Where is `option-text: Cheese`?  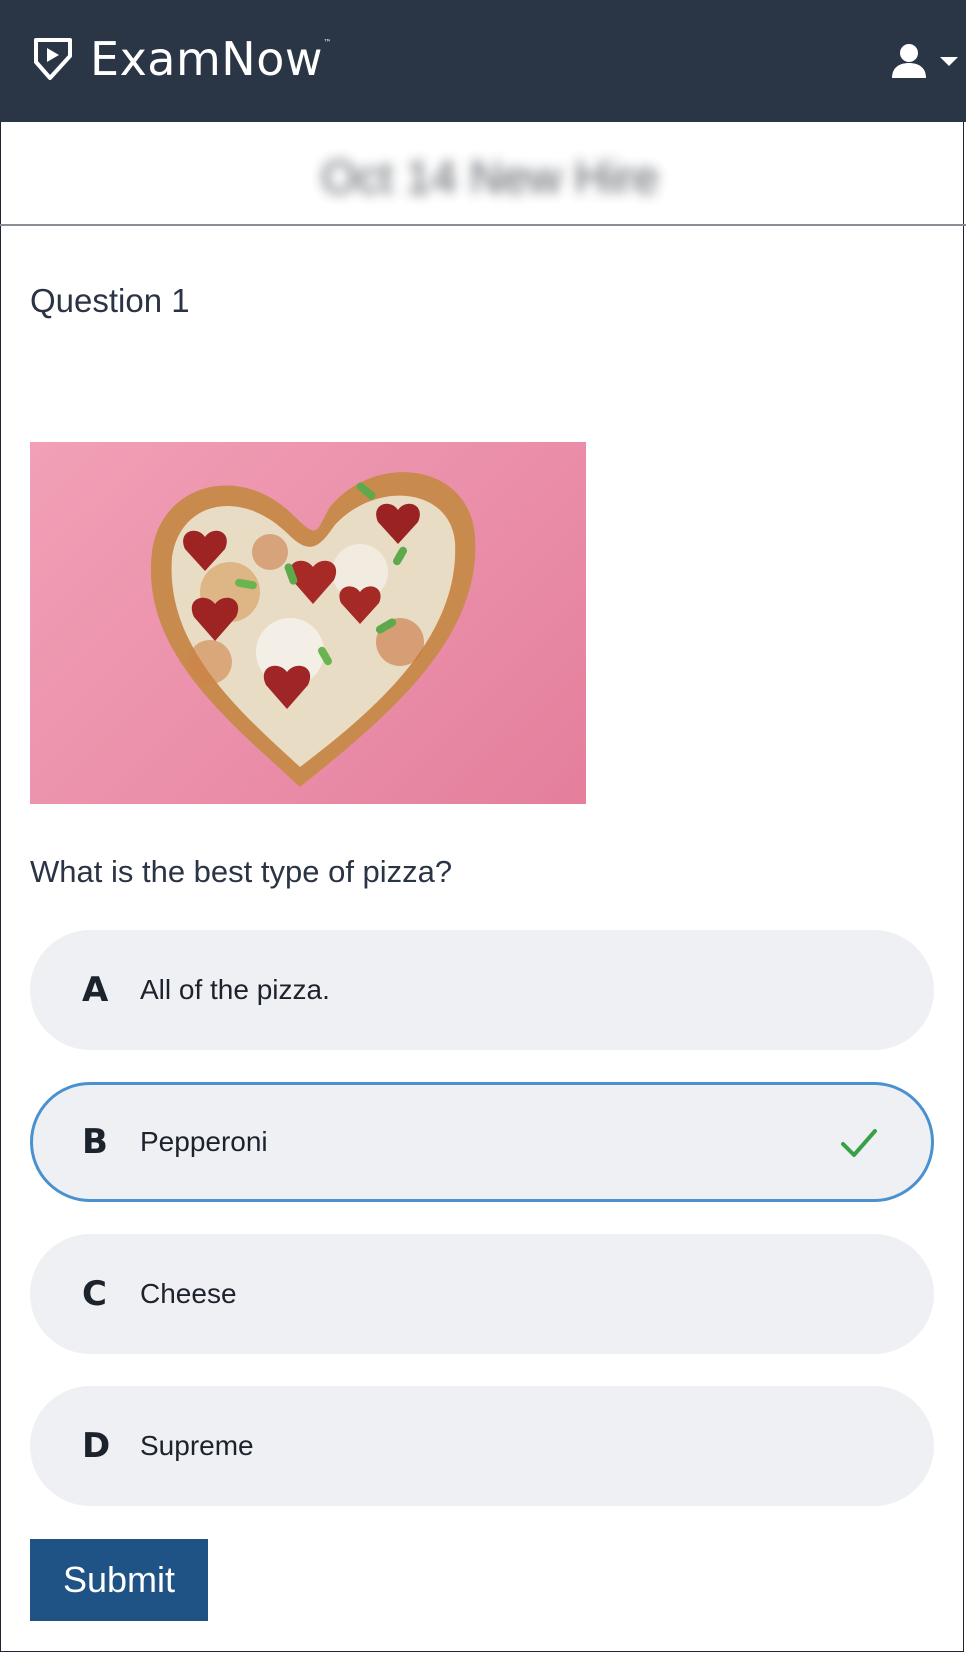 option-text: Cheese is located at coordinates (188, 1293).